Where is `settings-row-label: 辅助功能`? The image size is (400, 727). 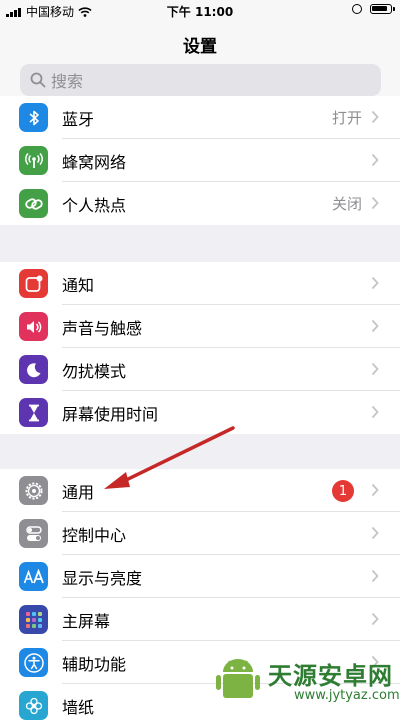
settings-row-label: 辅助功能 is located at coordinates (94, 664).